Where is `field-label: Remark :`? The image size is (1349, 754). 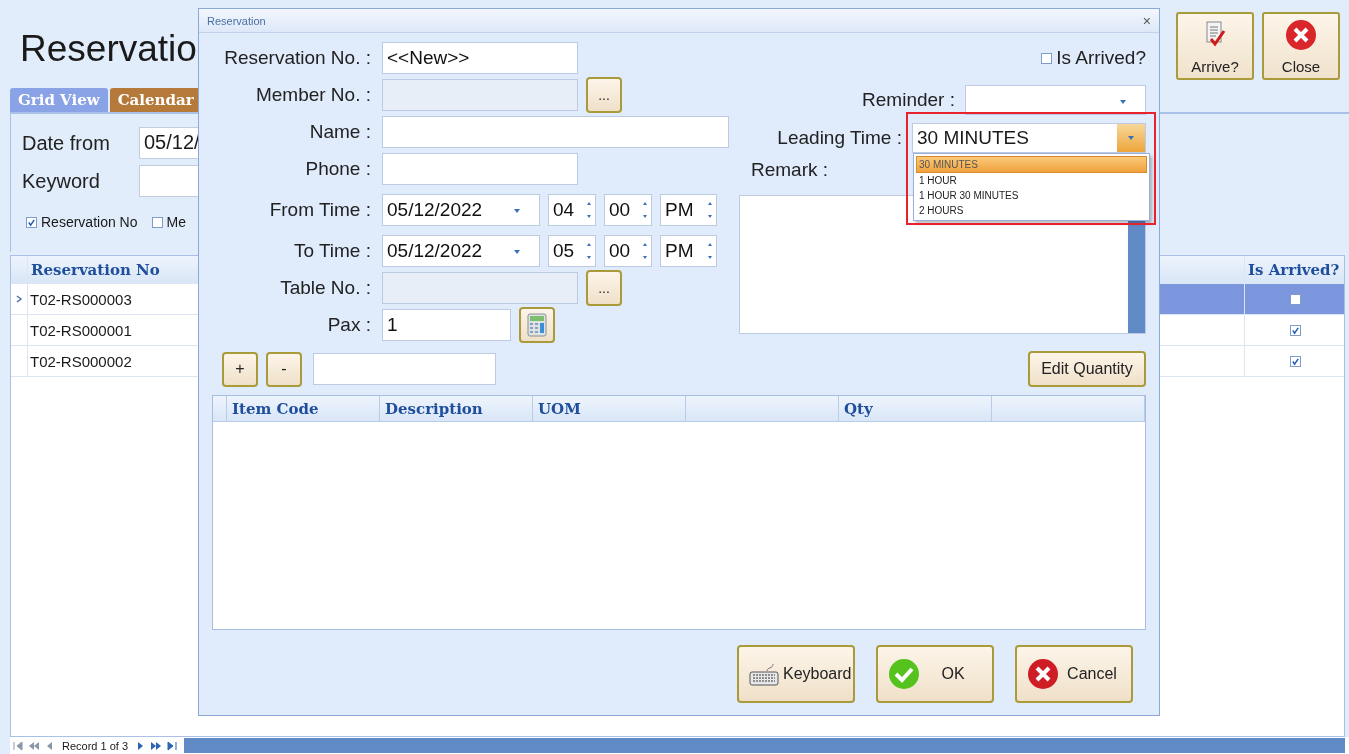
field-label: Remark : is located at coordinates (790, 170).